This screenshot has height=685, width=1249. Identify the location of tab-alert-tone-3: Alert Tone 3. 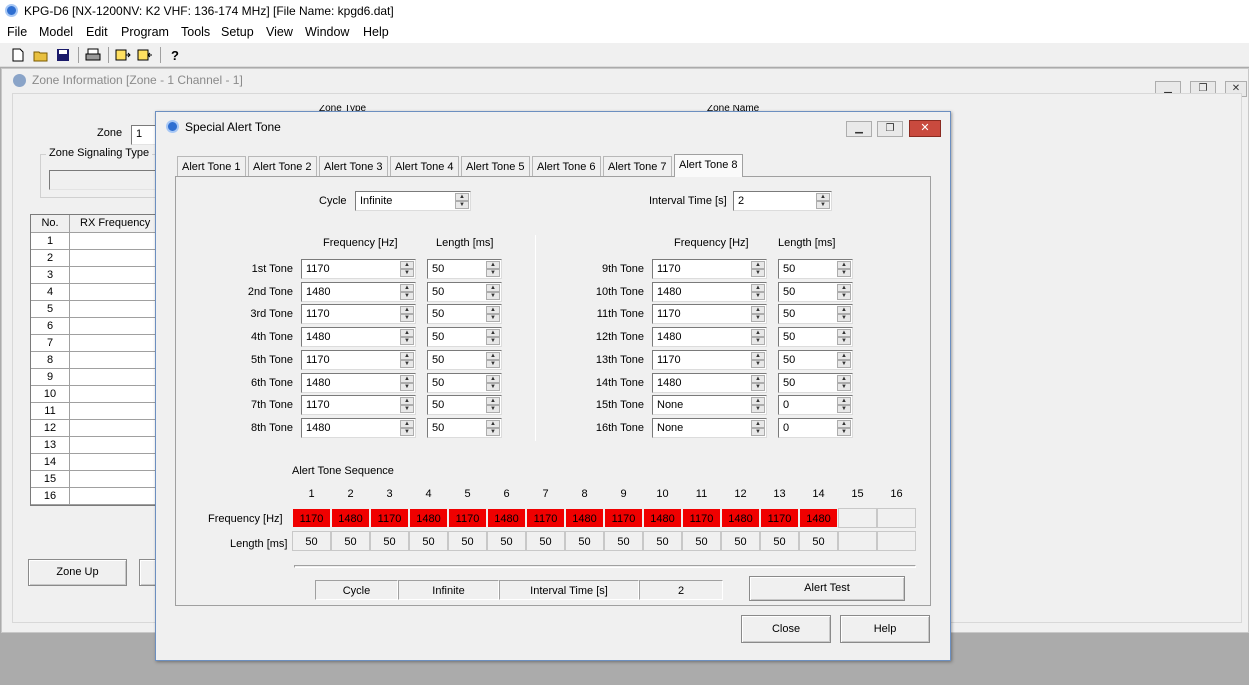
(353, 166).